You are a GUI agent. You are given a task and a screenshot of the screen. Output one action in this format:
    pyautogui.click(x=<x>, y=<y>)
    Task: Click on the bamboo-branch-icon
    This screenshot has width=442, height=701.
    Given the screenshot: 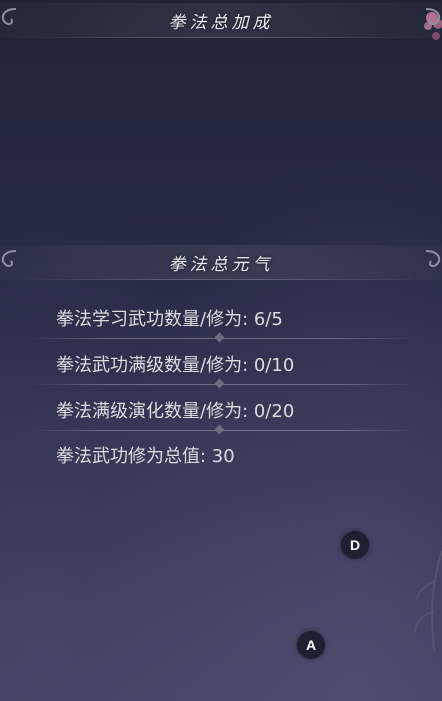 What is the action you would take?
    pyautogui.click(x=427, y=601)
    